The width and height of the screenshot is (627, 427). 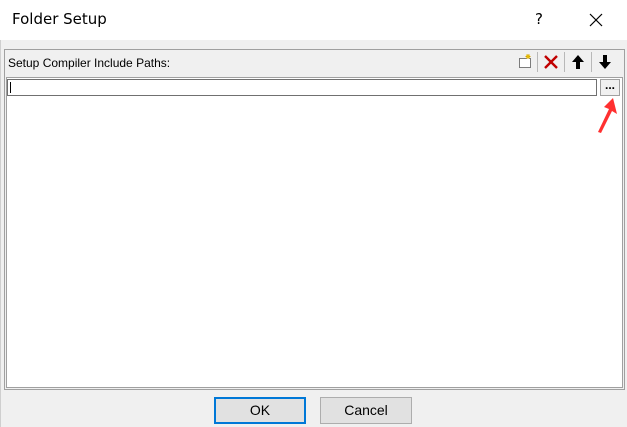 What do you see at coordinates (59, 19) in the screenshot?
I see `window-title: Folder Setup` at bounding box center [59, 19].